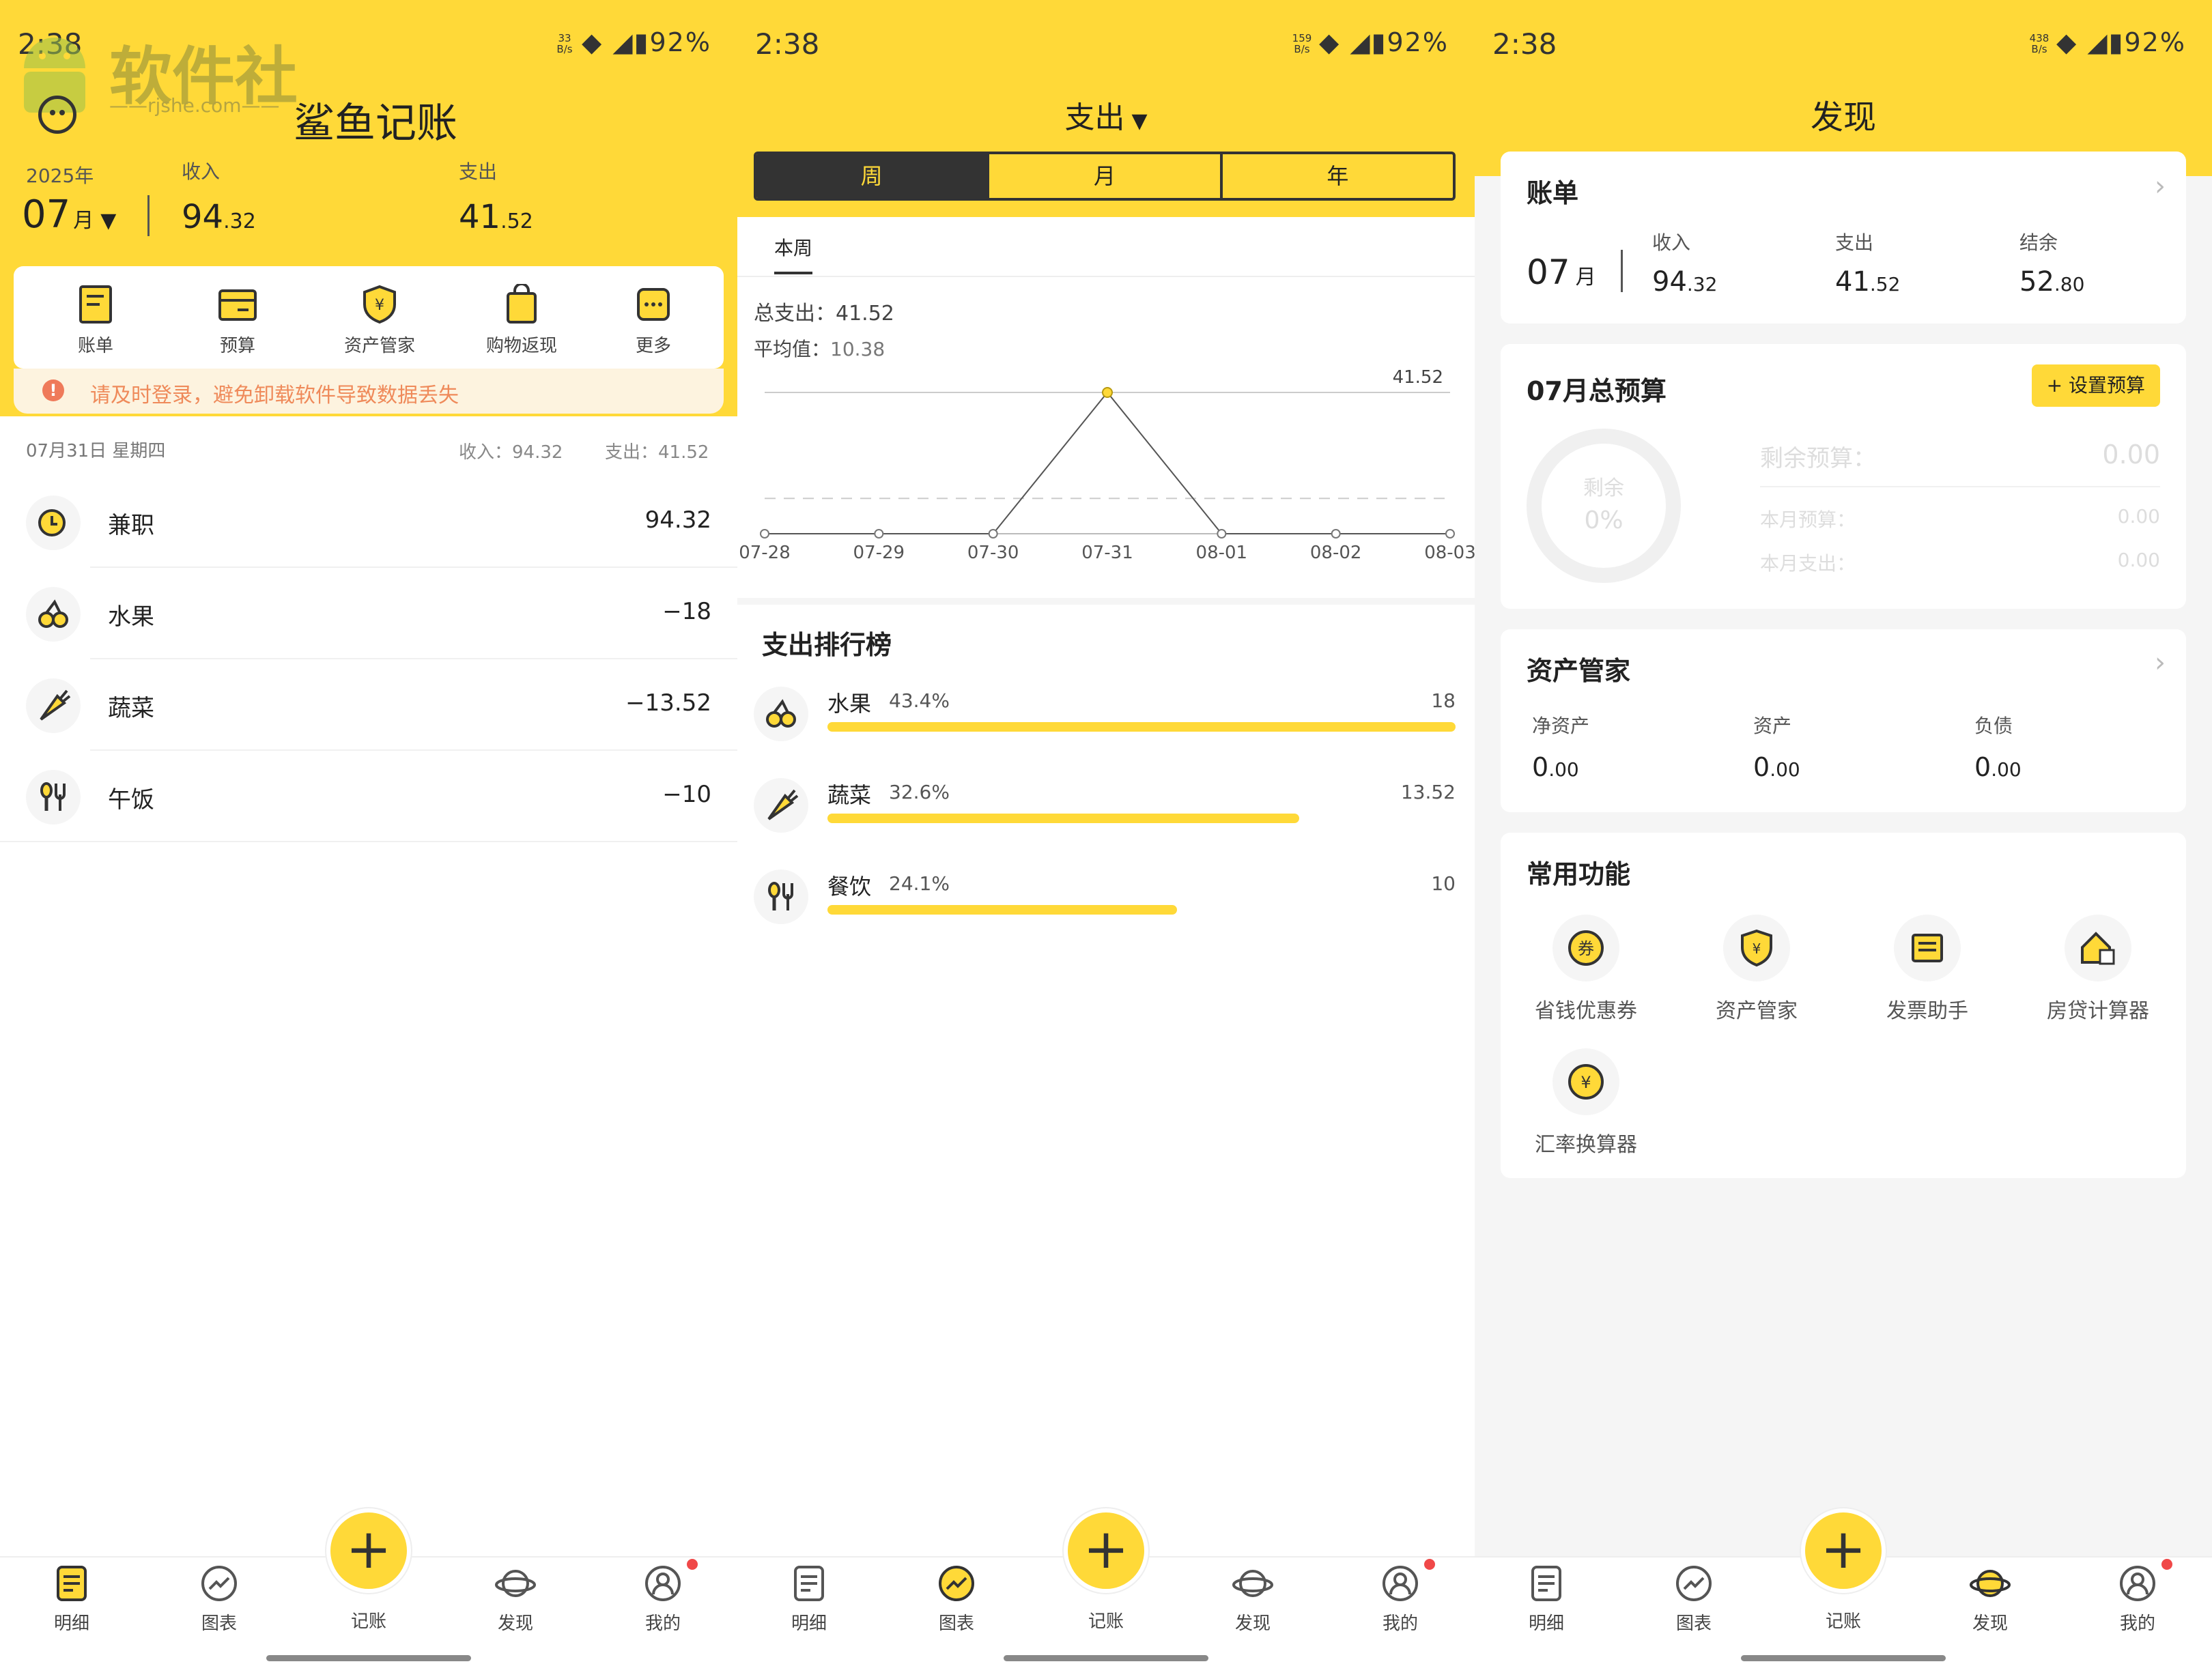 This screenshot has width=2212, height=1679. What do you see at coordinates (2138, 560) in the screenshot?
I see `budget-spent-value: 0.00` at bounding box center [2138, 560].